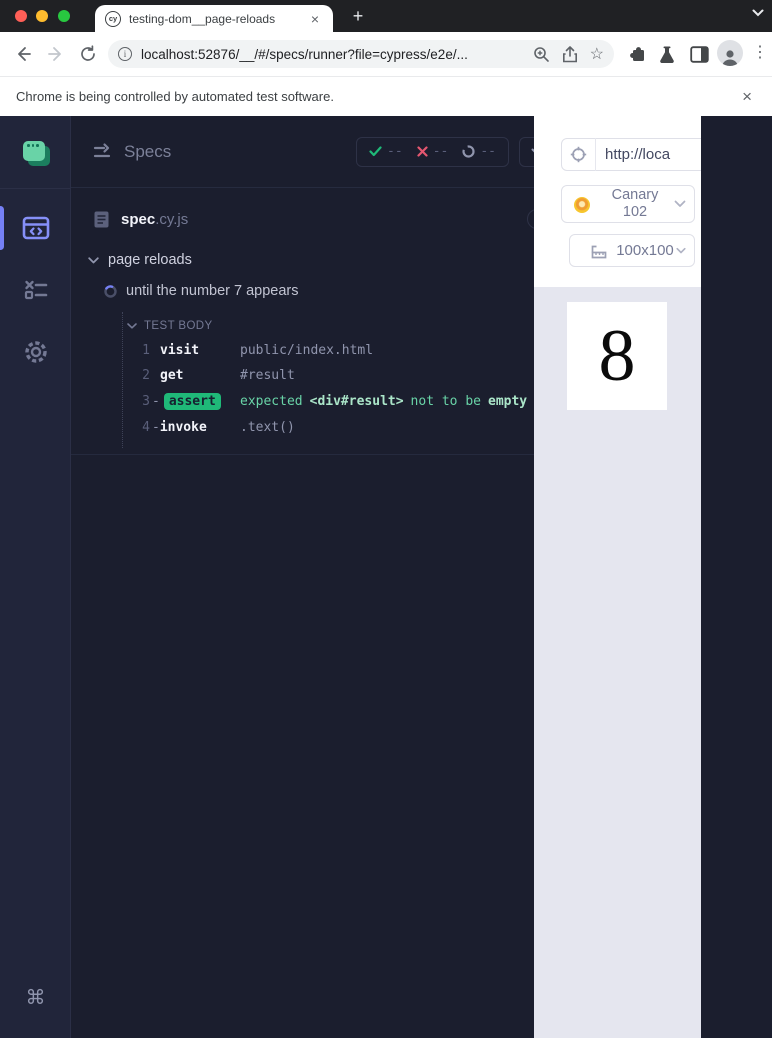 This screenshot has height=1038, width=772. Describe the element at coordinates (42, 16) in the screenshot. I see `minimize-window-button` at that location.